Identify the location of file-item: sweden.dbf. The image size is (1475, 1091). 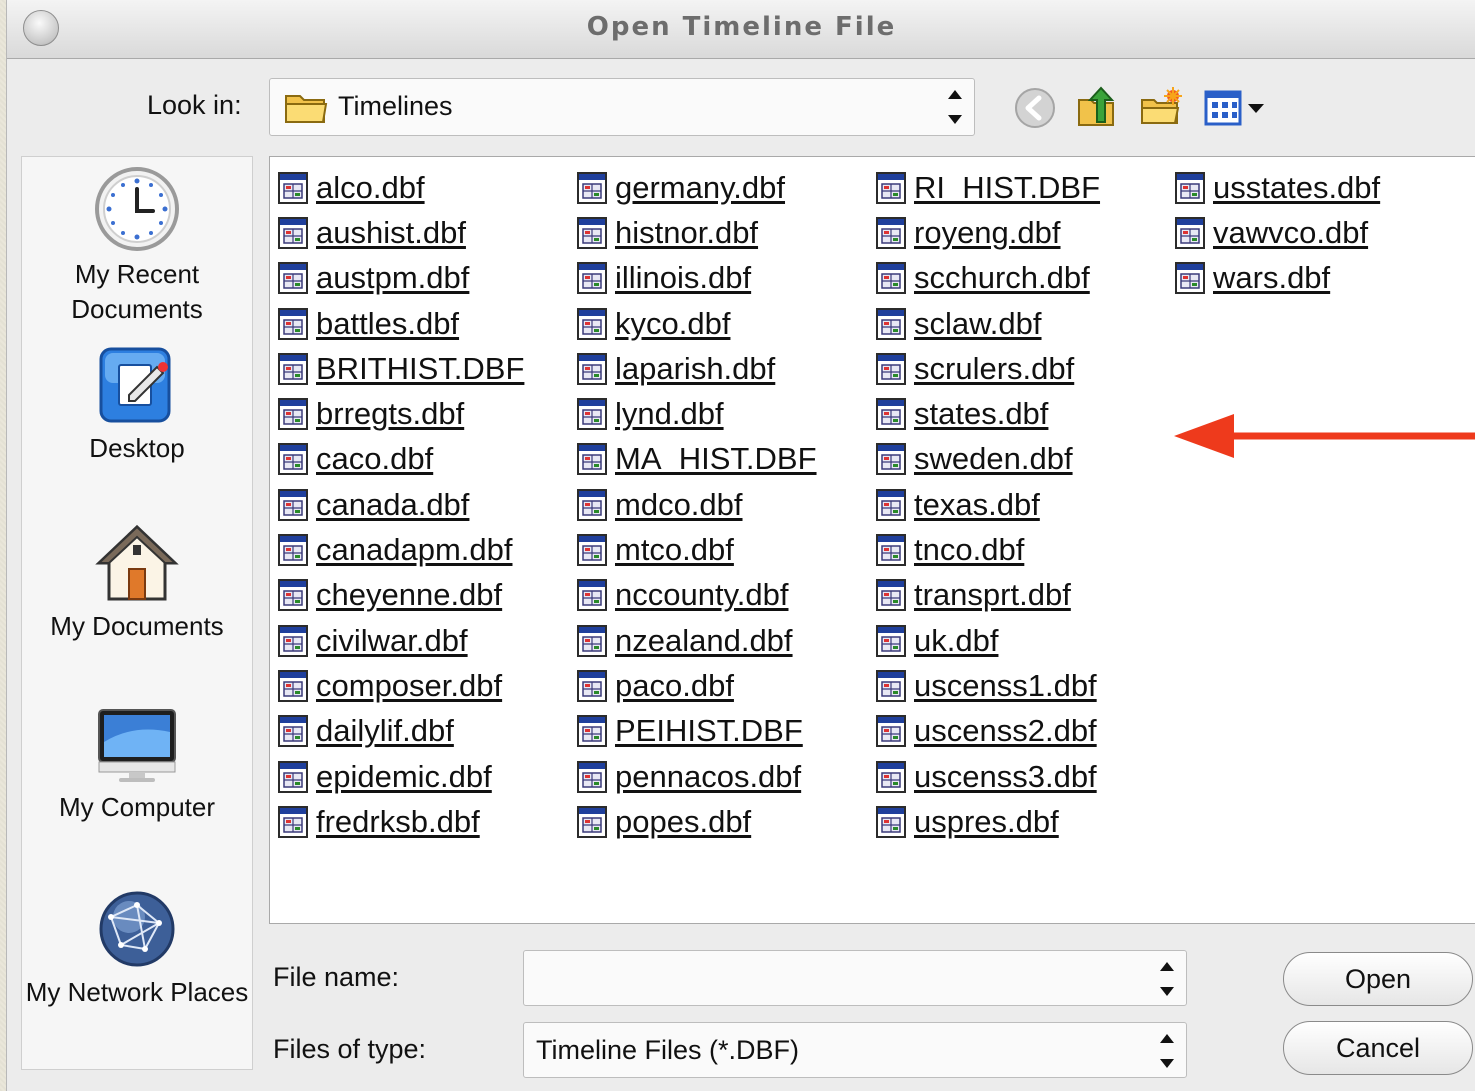
(988, 459).